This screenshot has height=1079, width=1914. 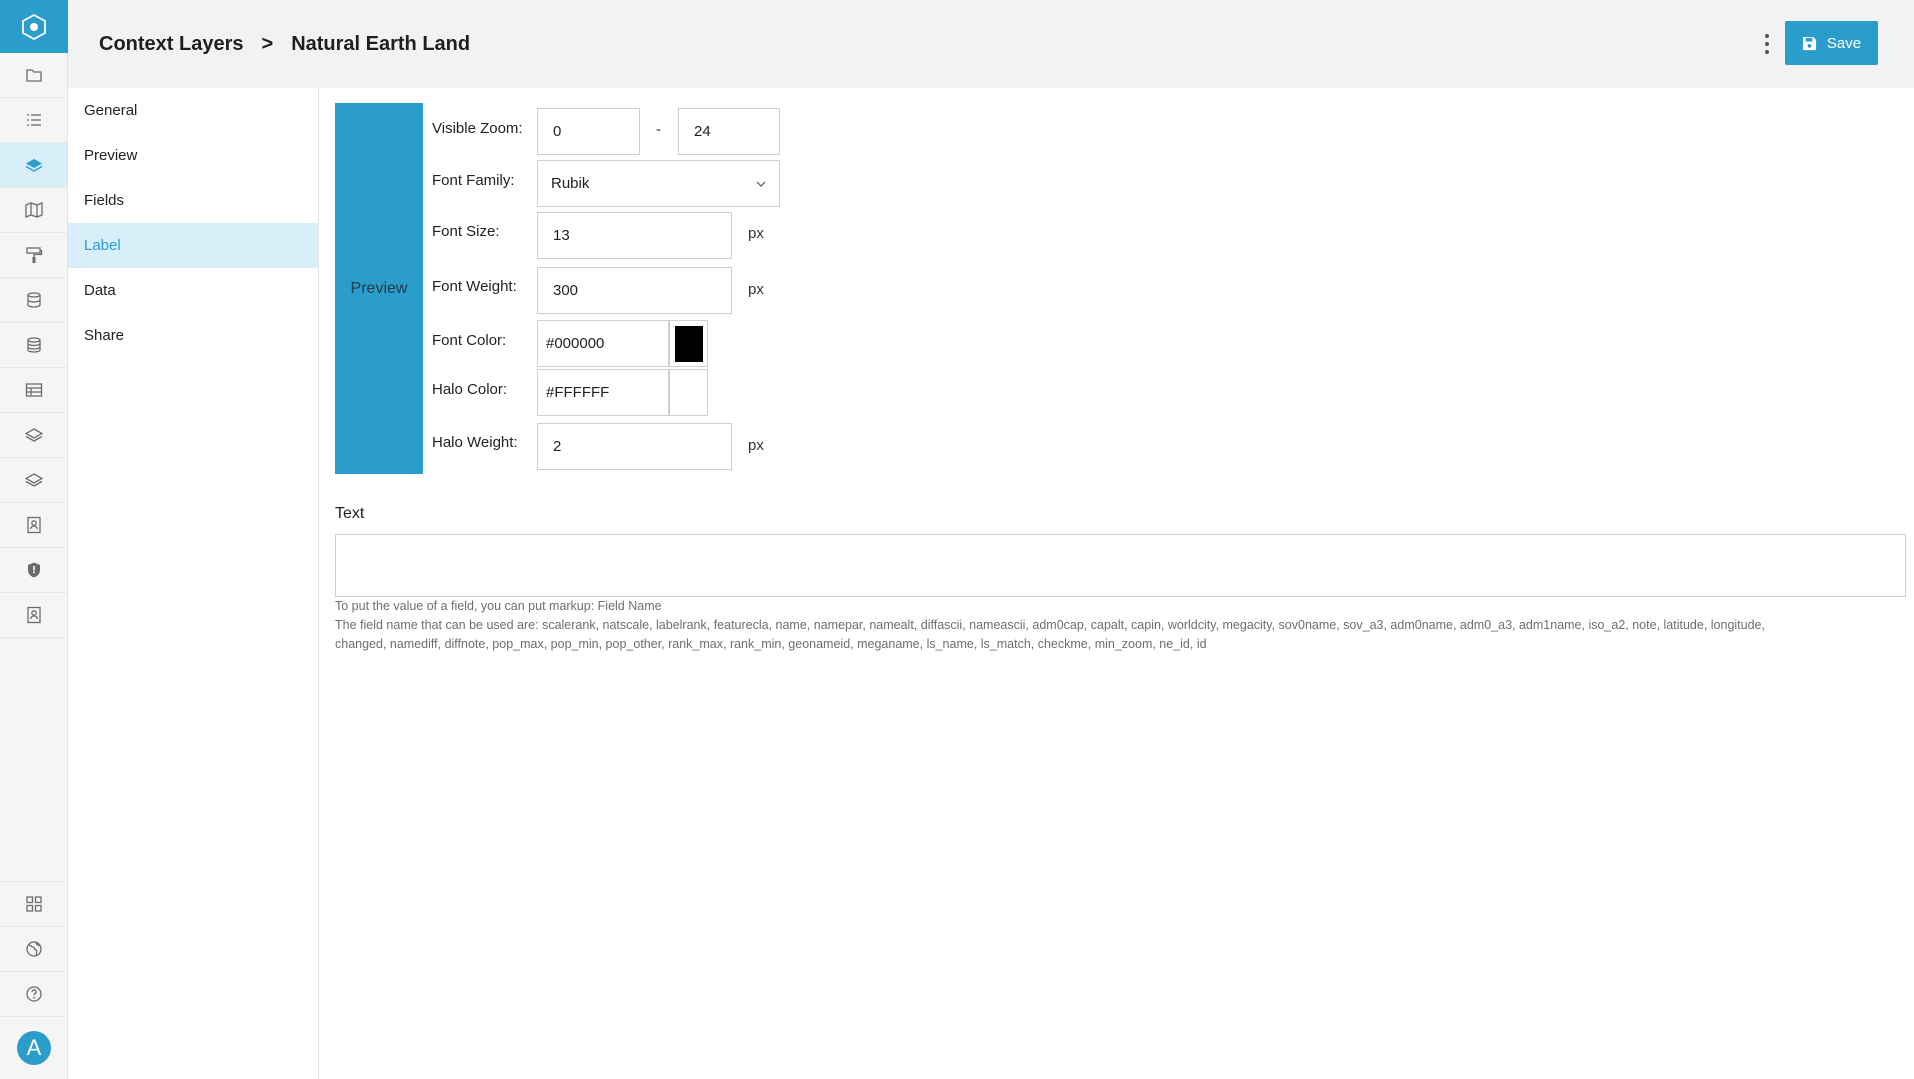 I want to click on grid-icon, so click(x=34, y=903).